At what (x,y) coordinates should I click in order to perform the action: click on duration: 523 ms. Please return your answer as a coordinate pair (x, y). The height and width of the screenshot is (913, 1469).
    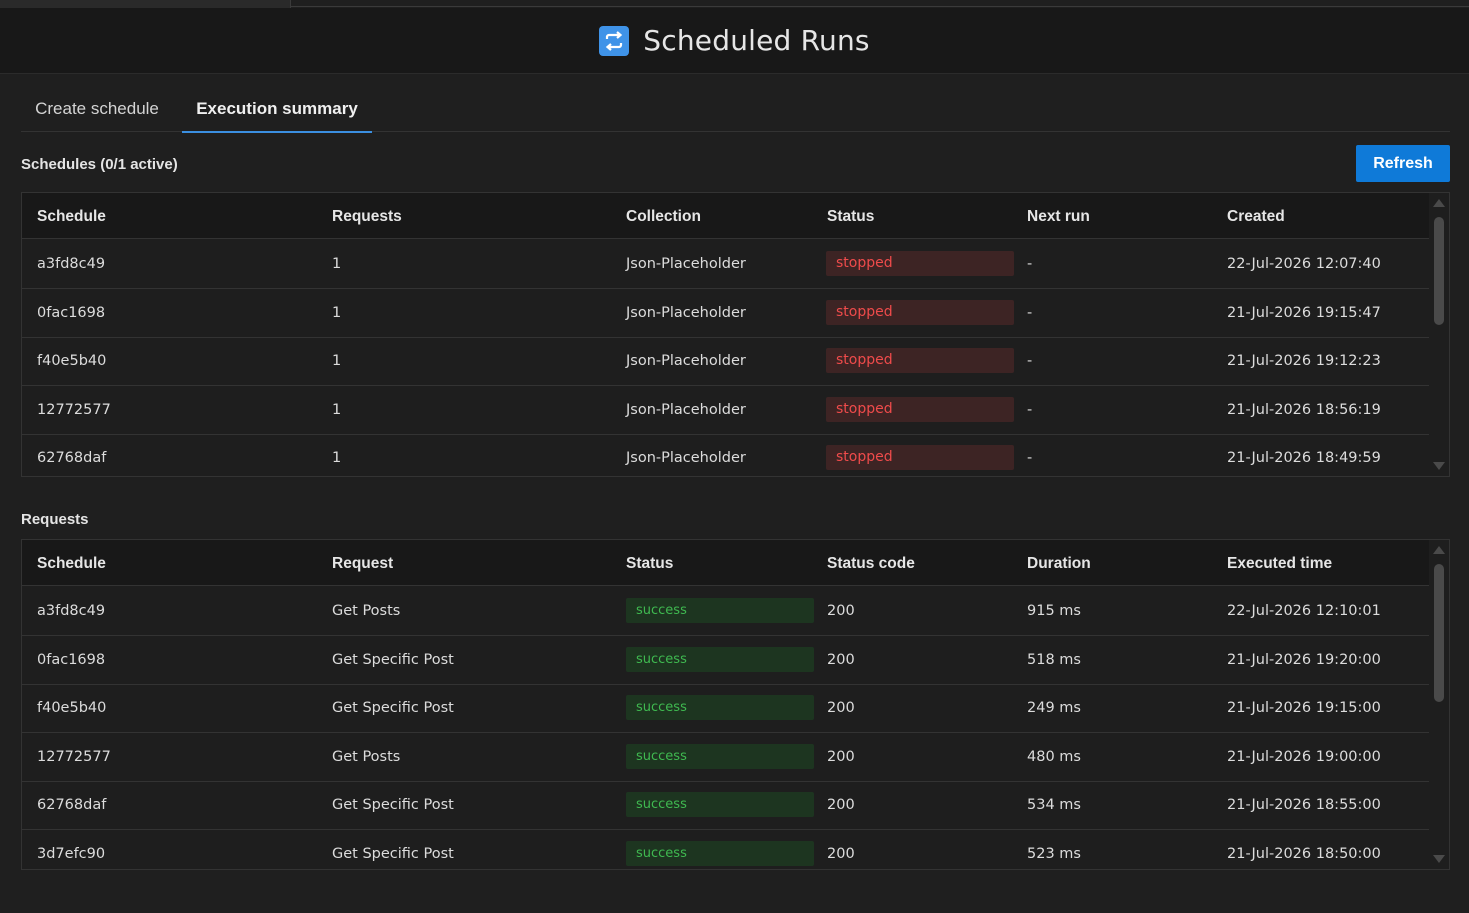
    Looking at the image, I should click on (1054, 854).